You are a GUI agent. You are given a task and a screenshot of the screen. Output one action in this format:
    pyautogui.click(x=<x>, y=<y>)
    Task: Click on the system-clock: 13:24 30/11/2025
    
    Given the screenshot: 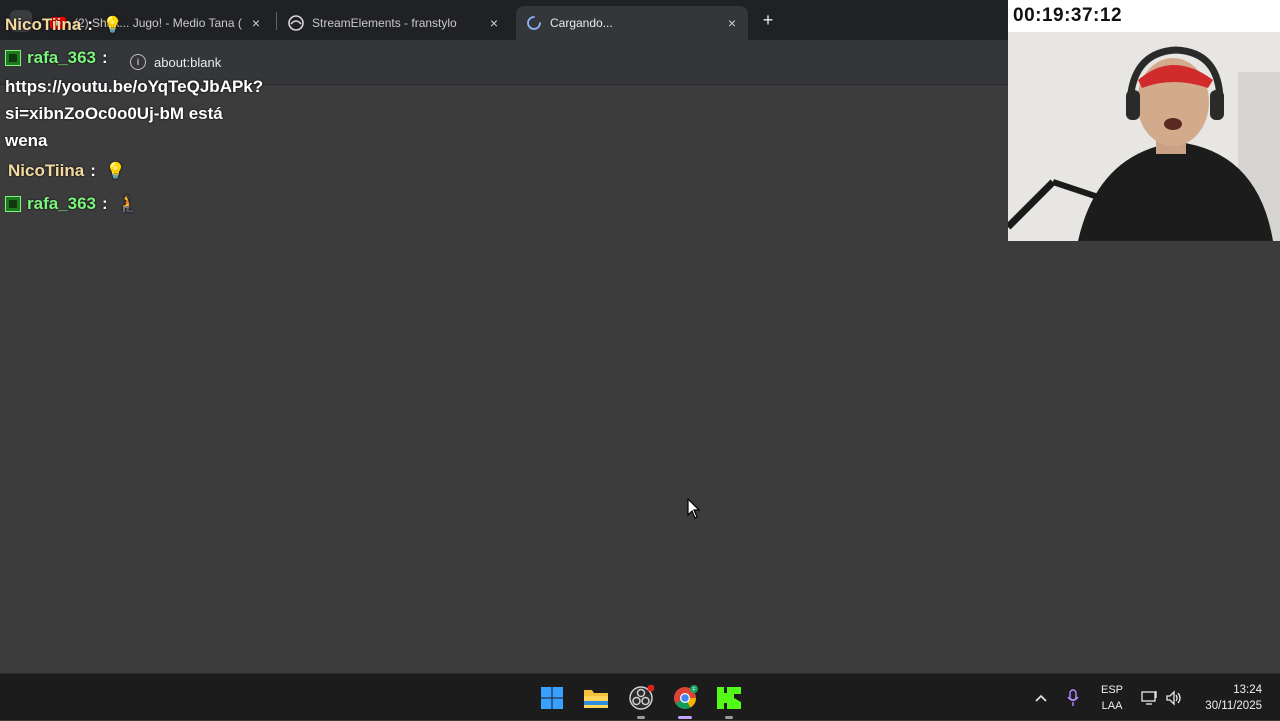 What is the action you would take?
    pyautogui.click(x=1233, y=698)
    